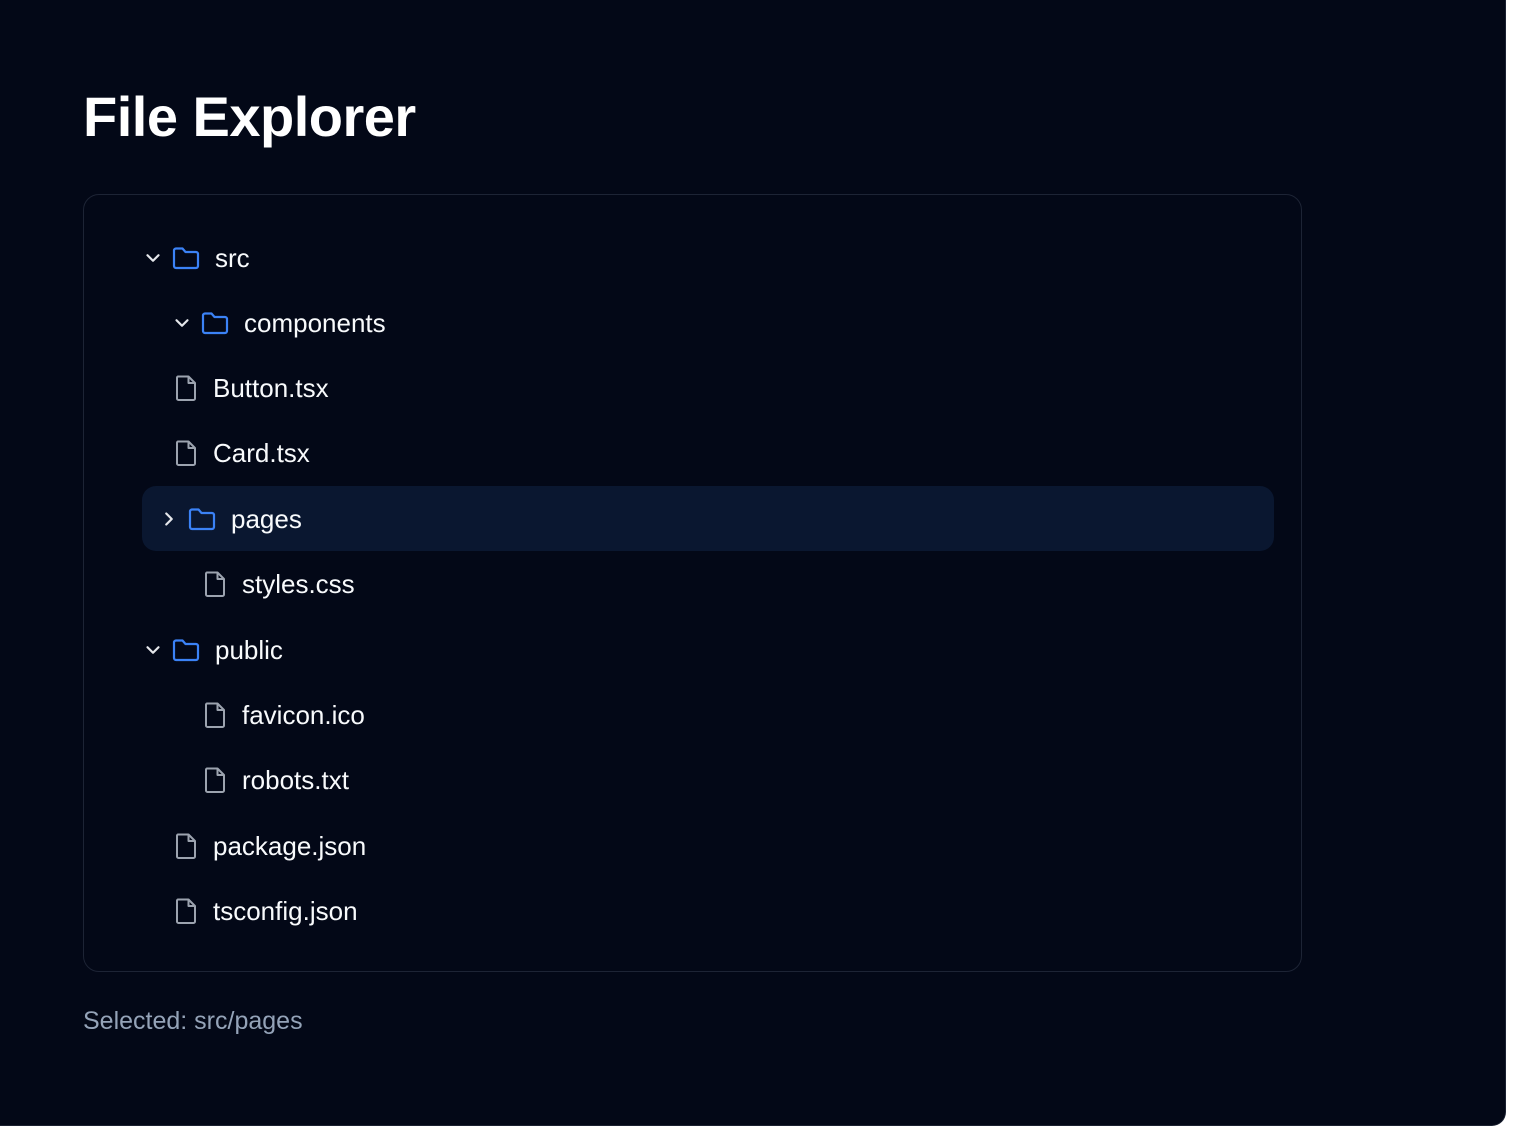 This screenshot has width=1514, height=1126. What do you see at coordinates (708, 714) in the screenshot?
I see `tree-item-favicon-ico: favicon.ico` at bounding box center [708, 714].